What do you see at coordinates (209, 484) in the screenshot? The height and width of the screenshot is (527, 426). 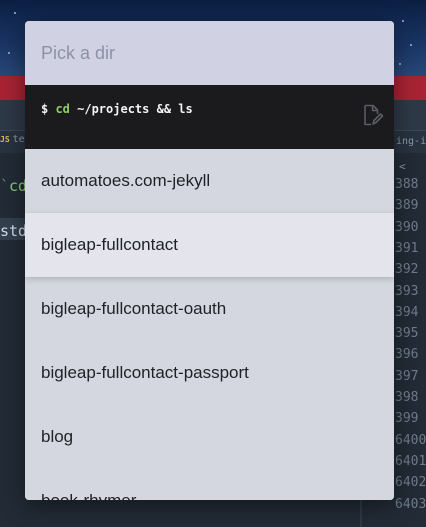 I see `dir-list-item: book-rhymer` at bounding box center [209, 484].